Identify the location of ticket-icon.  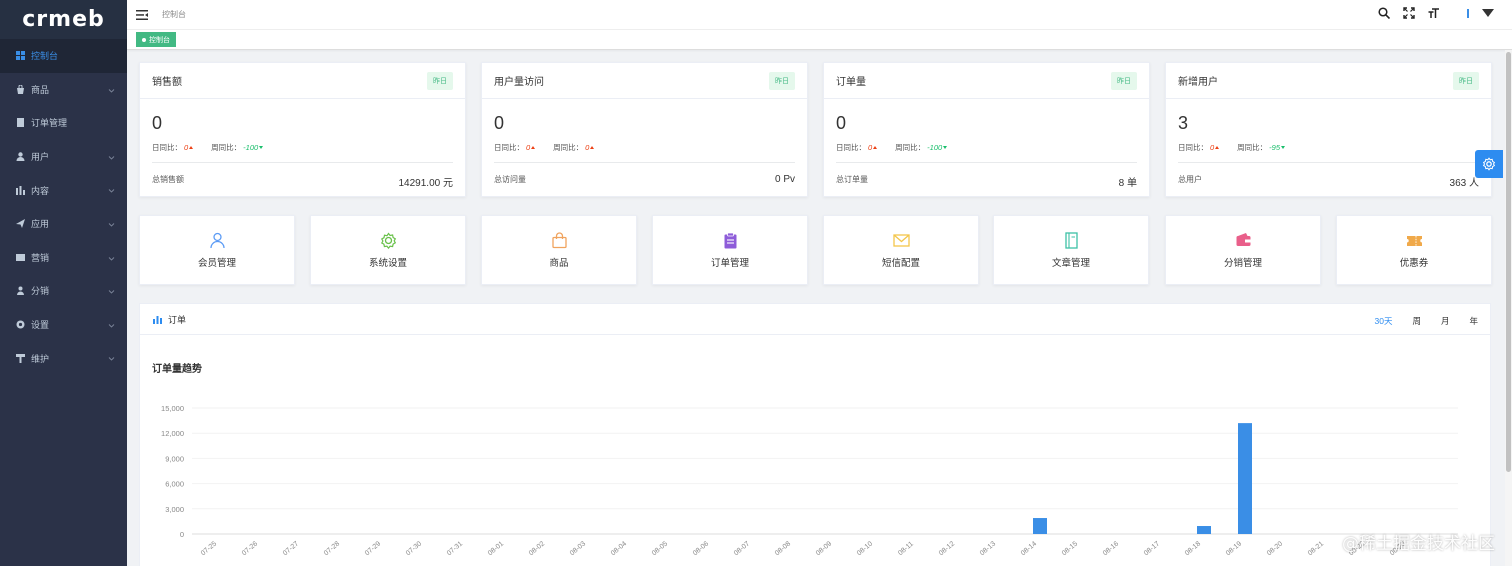
(1414, 240).